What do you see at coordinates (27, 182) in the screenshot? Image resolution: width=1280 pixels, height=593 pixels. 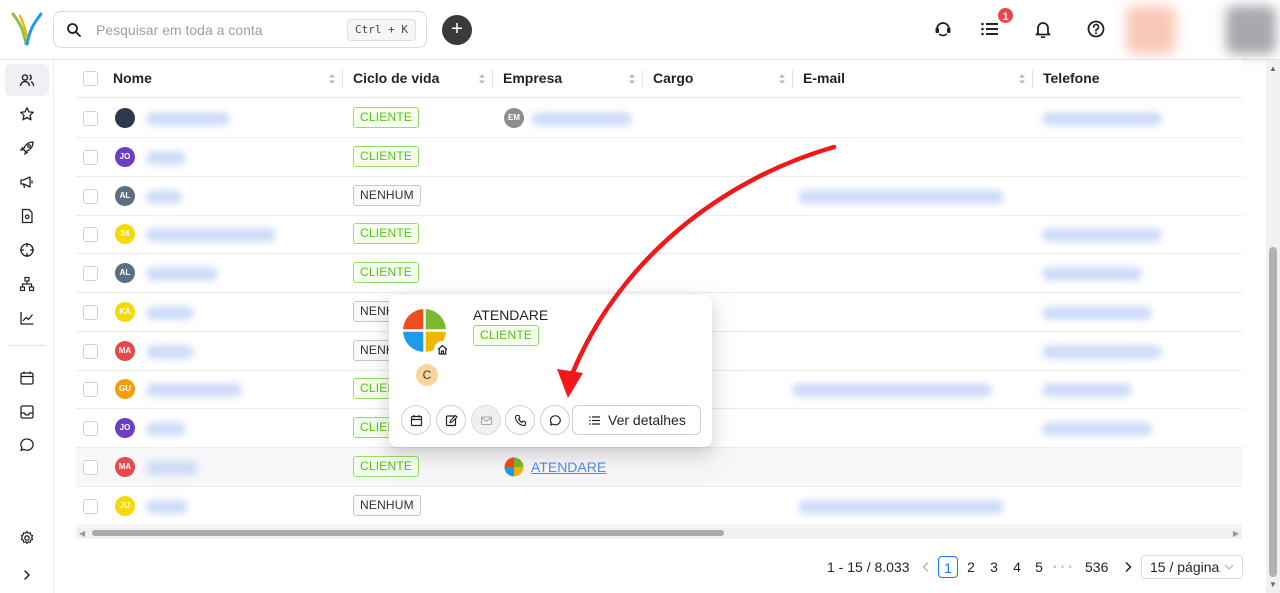 I see `sidebar-item-campaigns` at bounding box center [27, 182].